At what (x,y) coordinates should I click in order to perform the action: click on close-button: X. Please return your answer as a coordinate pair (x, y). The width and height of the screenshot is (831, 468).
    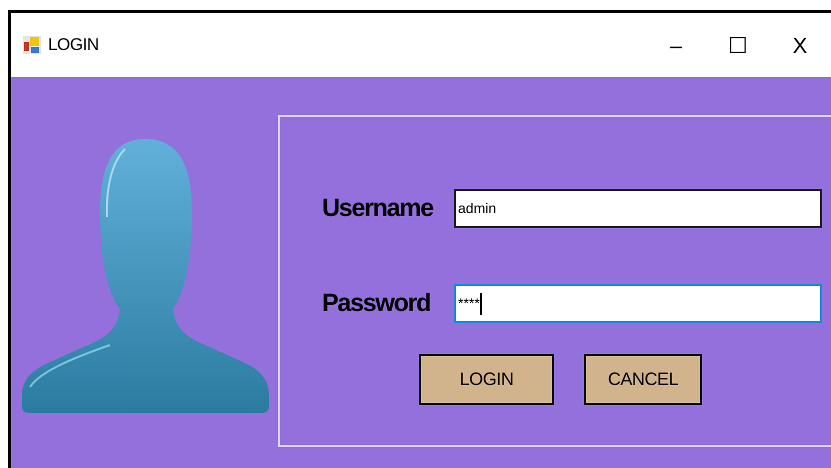
    Looking at the image, I should click on (800, 45).